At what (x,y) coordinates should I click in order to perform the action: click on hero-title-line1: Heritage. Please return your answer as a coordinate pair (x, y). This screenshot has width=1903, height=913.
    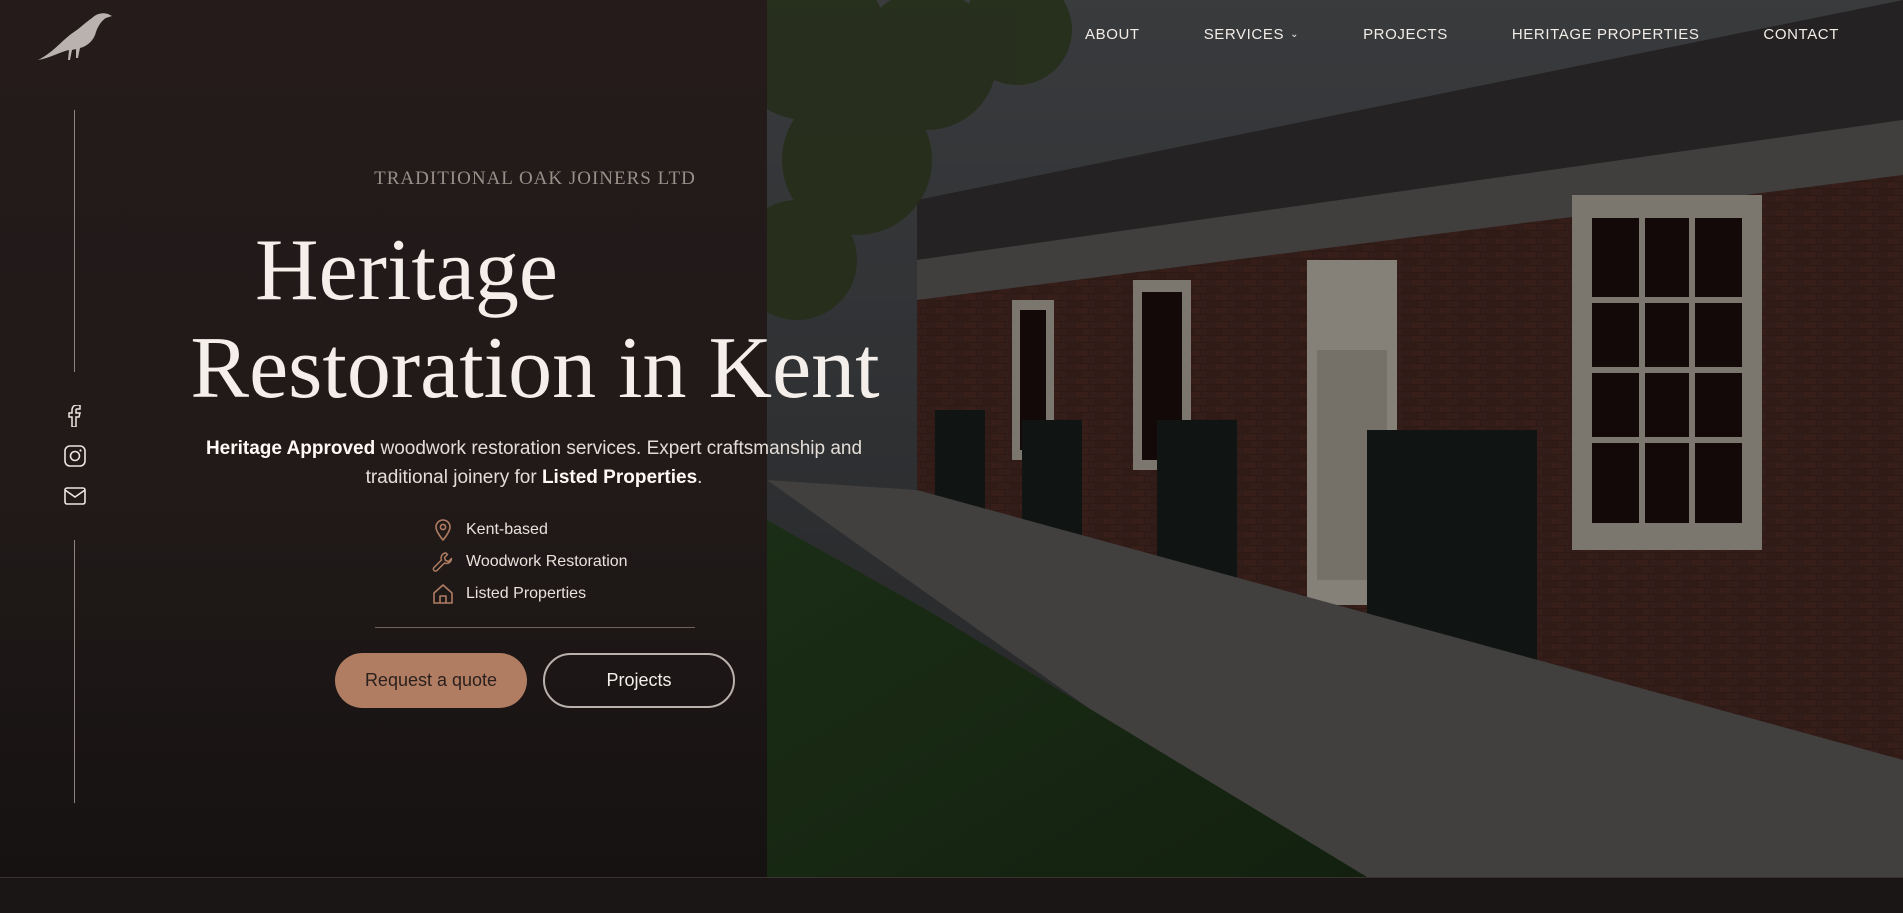
    Looking at the image, I should click on (406, 270).